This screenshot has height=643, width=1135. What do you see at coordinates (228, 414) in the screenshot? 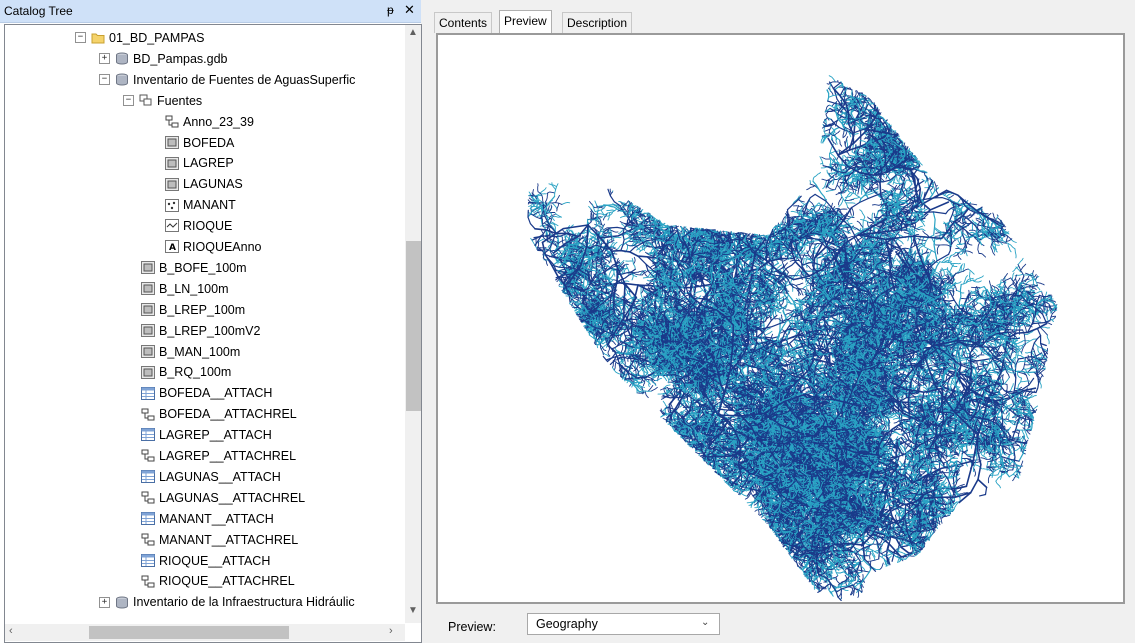
I see `tree-node-label: BOFEDA__ATTACHREL` at bounding box center [228, 414].